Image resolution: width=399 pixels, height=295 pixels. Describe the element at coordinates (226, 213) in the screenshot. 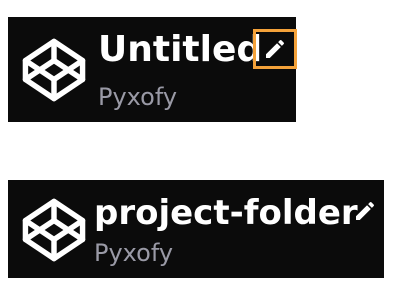

I see `project-title: project-folder` at that location.